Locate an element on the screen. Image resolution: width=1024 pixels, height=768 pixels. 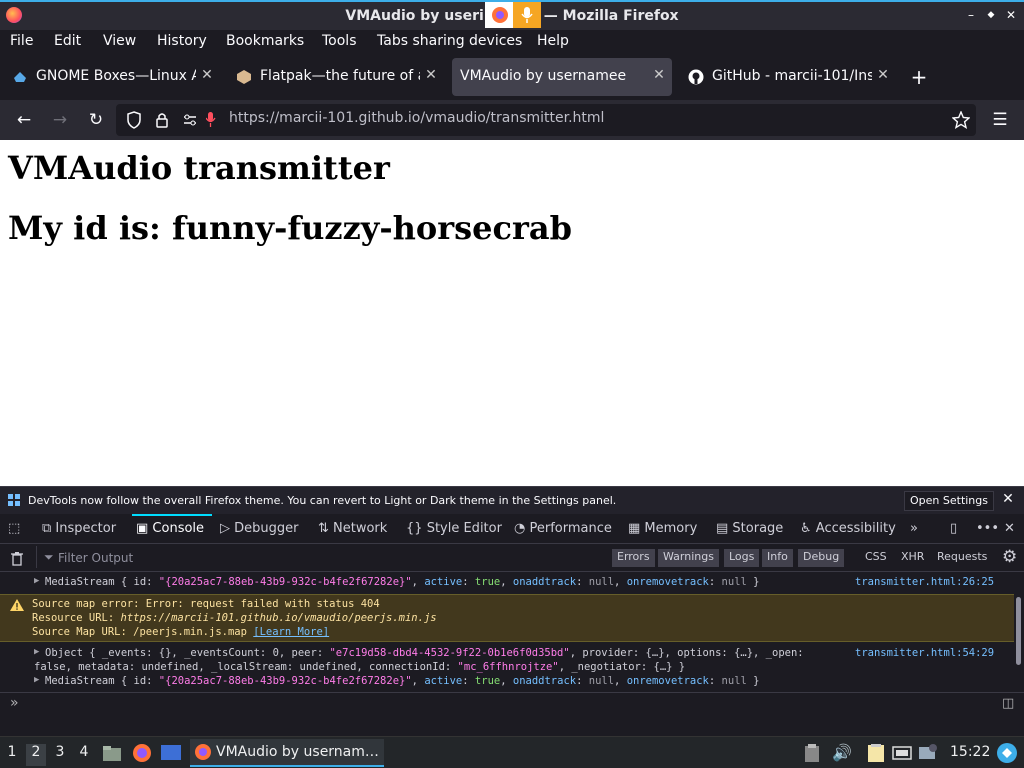
firefox-sharing-icon is located at coordinates (500, 15).